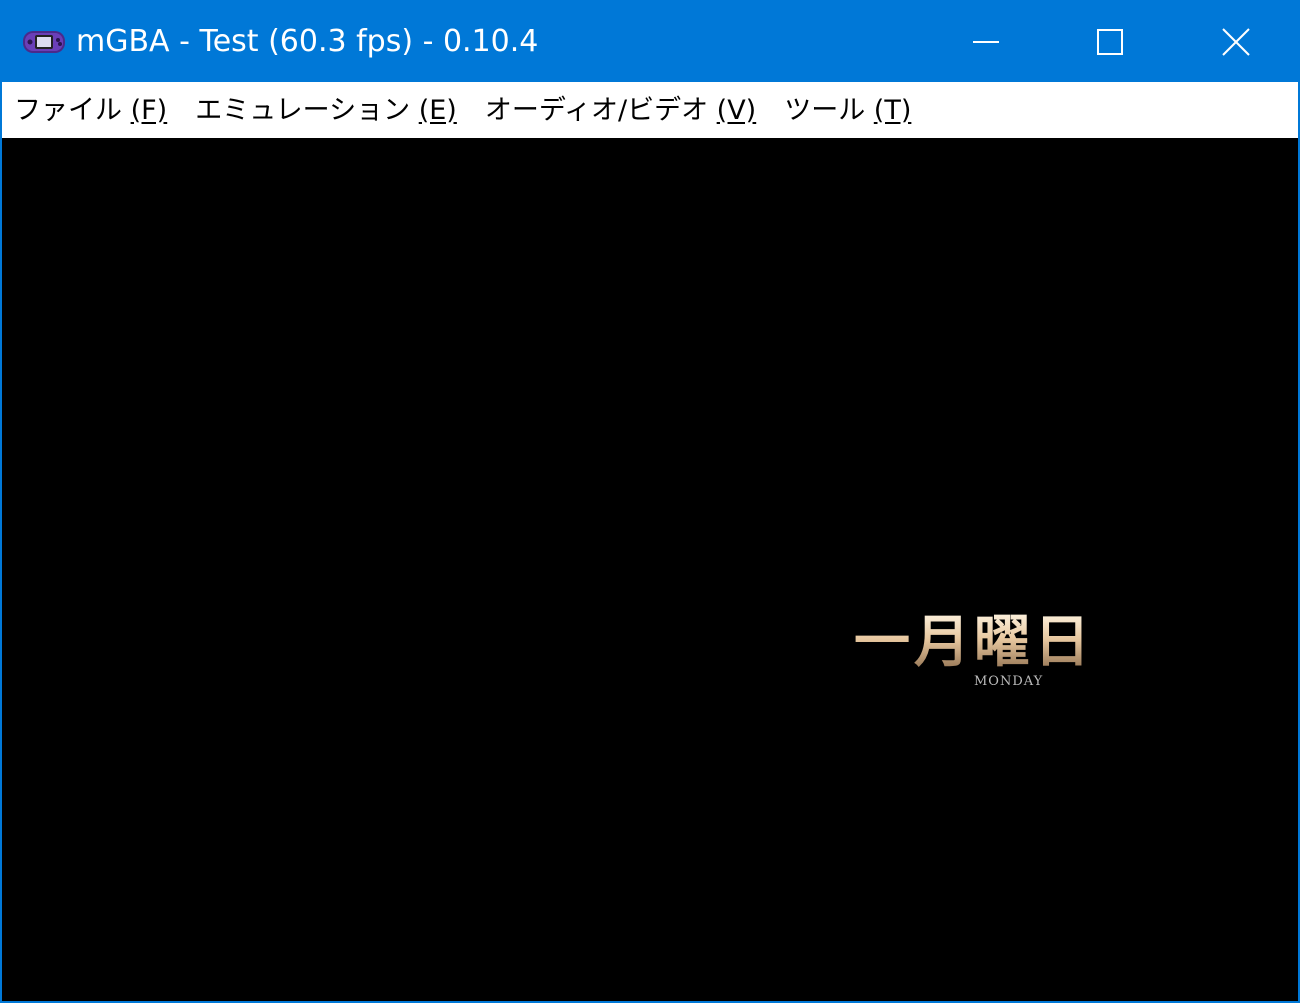 This screenshot has height=1003, width=1300. I want to click on close-button, so click(1236, 42).